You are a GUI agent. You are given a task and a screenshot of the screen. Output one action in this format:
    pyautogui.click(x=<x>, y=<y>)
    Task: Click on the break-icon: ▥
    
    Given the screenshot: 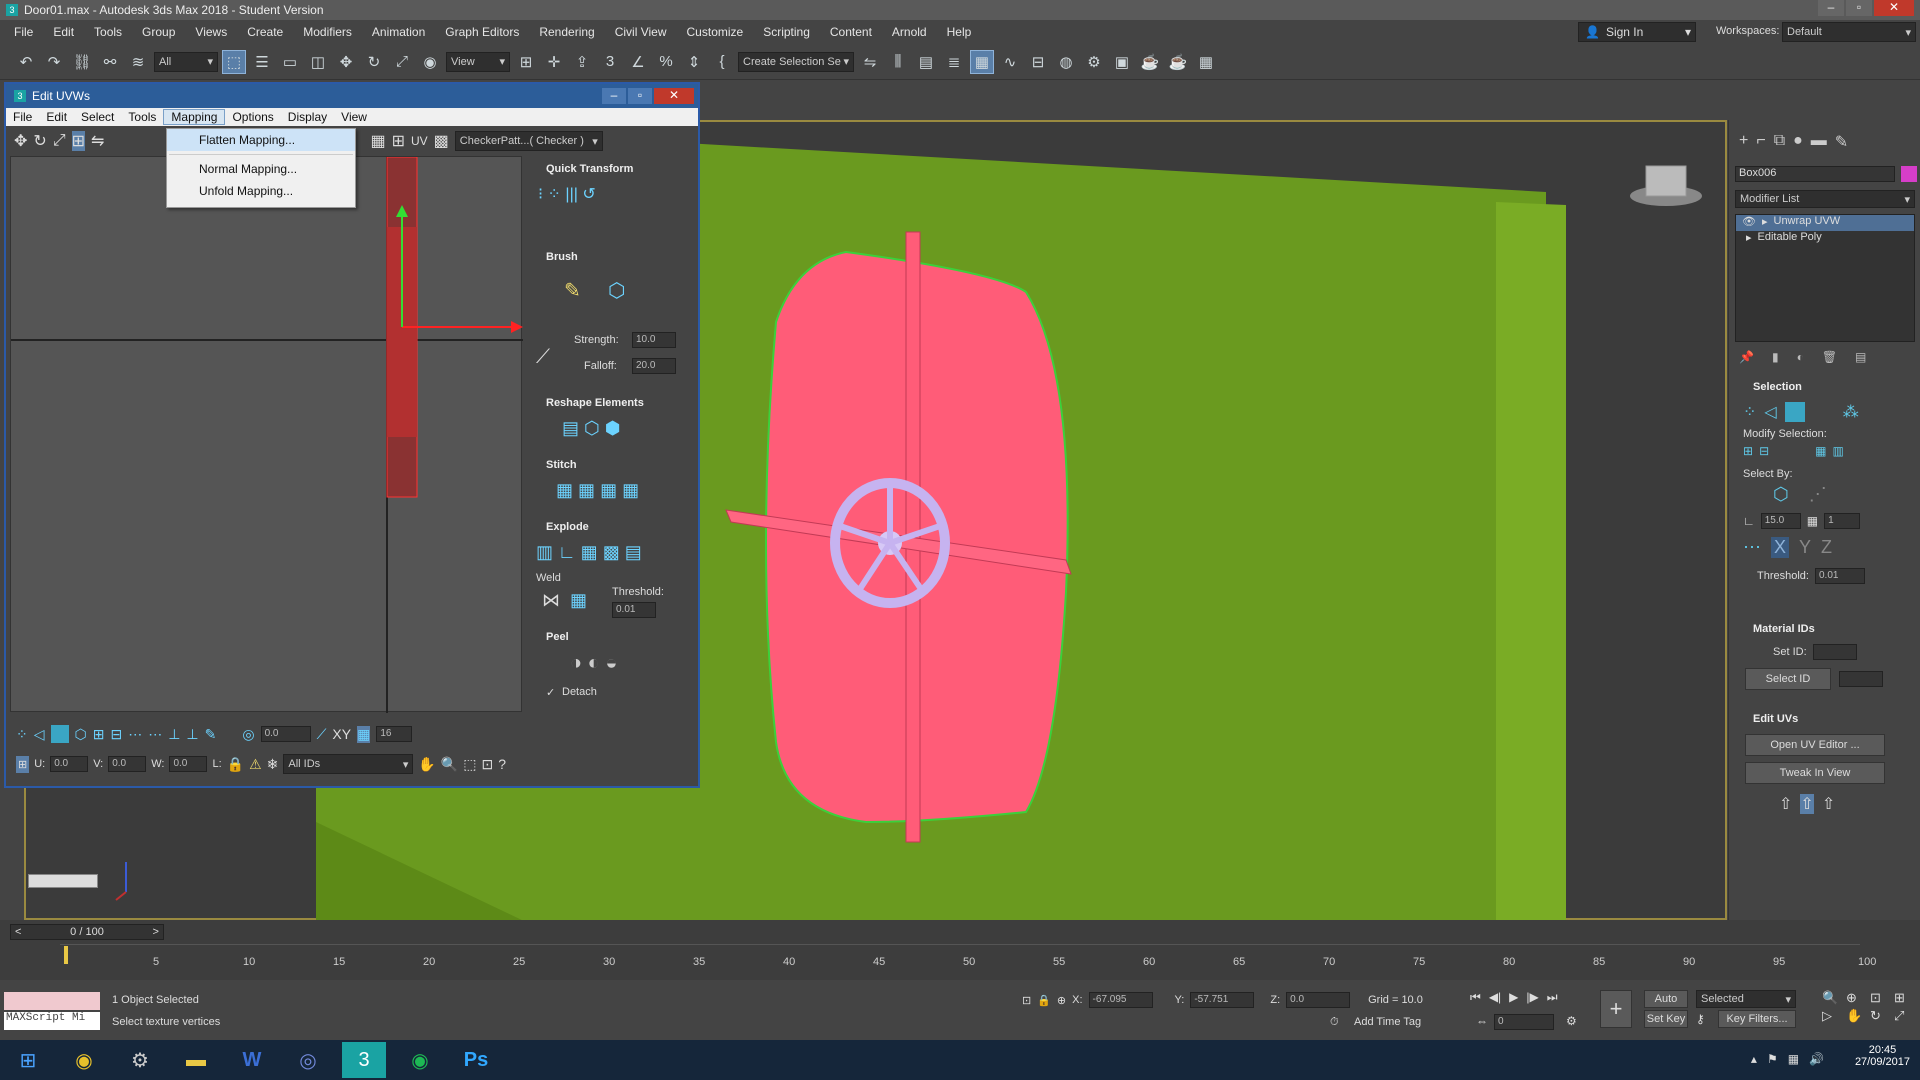 What is the action you would take?
    pyautogui.click(x=544, y=552)
    